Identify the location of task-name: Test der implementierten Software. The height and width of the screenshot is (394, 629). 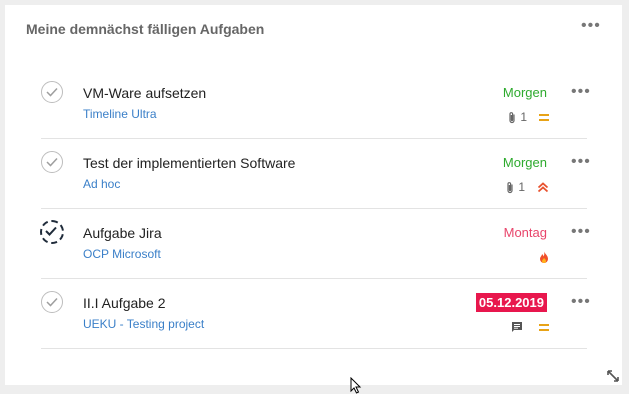
(189, 163).